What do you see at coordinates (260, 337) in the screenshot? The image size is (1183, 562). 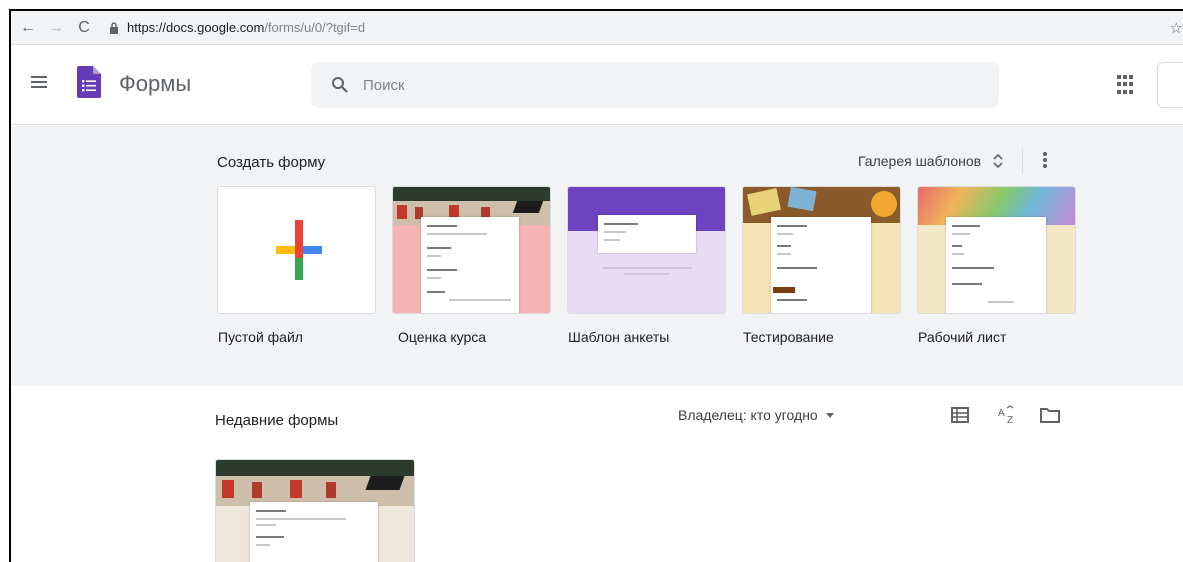 I see `template-blank-label: Пустой файл` at bounding box center [260, 337].